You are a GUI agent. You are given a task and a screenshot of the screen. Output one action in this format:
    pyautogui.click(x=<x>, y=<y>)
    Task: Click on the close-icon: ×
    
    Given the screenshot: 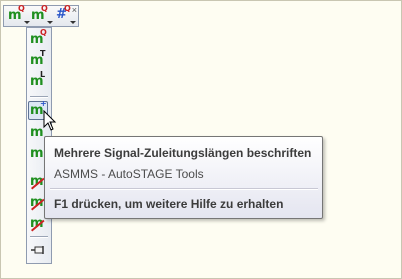 What is the action you would take?
    pyautogui.click(x=74, y=10)
    